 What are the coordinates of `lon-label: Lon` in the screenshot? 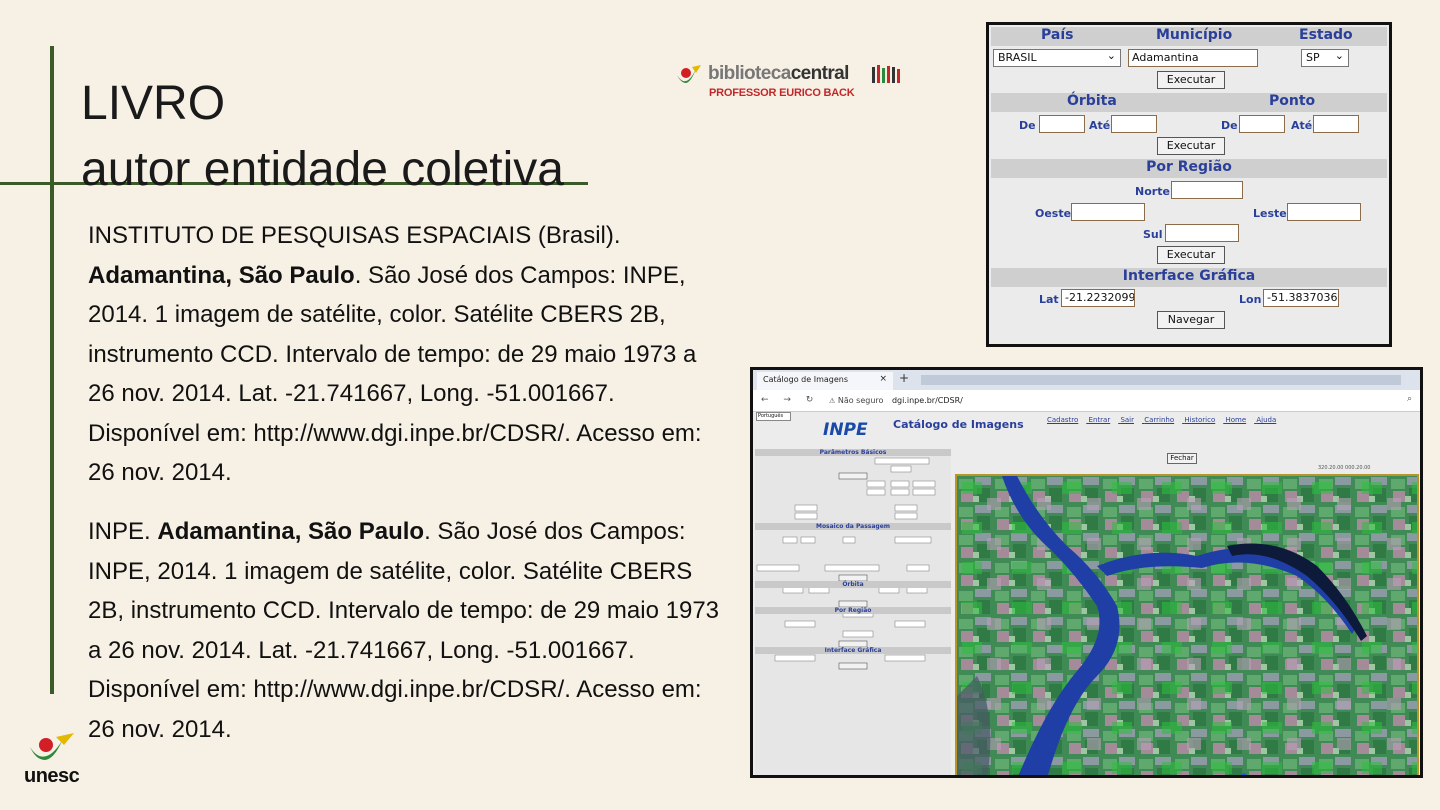 It's located at (1250, 299).